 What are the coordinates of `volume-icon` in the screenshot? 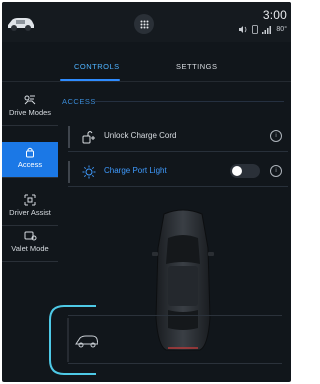 It's located at (243, 29).